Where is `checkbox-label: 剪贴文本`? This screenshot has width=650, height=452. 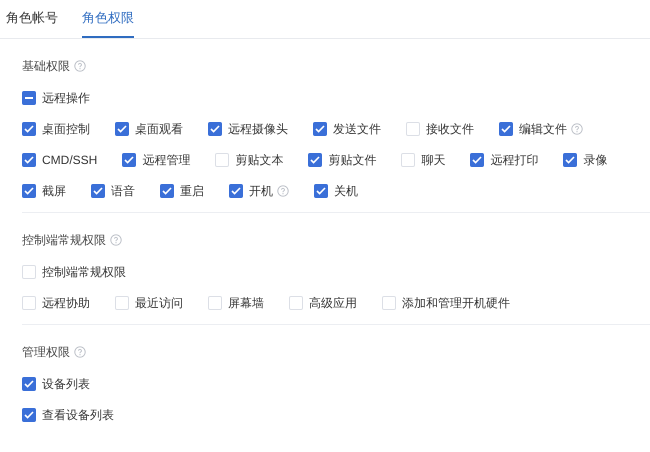
checkbox-label: 剪贴文本 is located at coordinates (259, 160).